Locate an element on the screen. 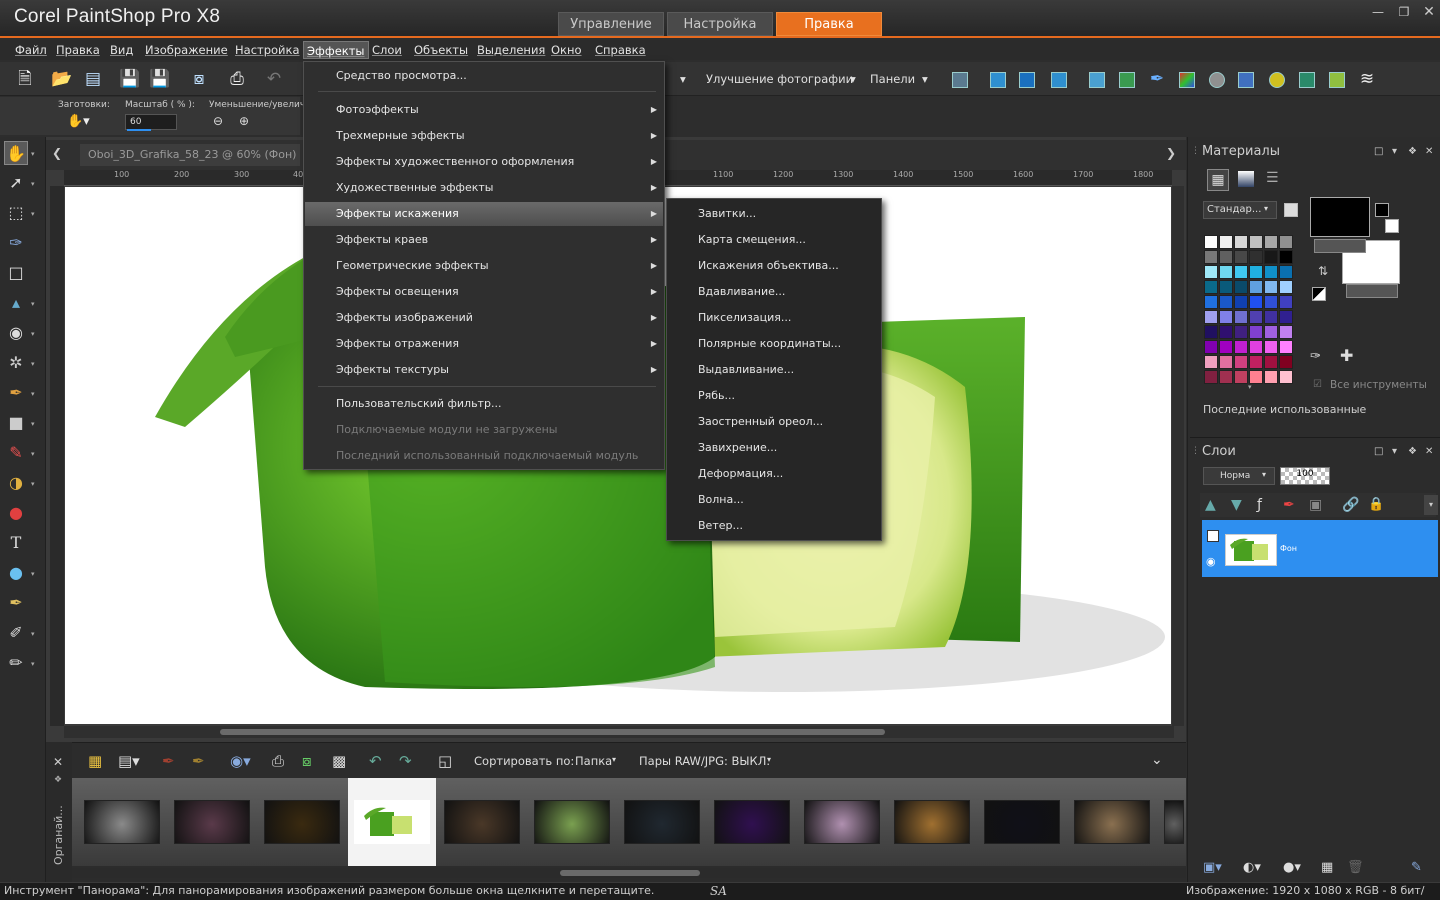  menu-item-artistic-effects: Художественные эффекты ▶ is located at coordinates (484, 188).